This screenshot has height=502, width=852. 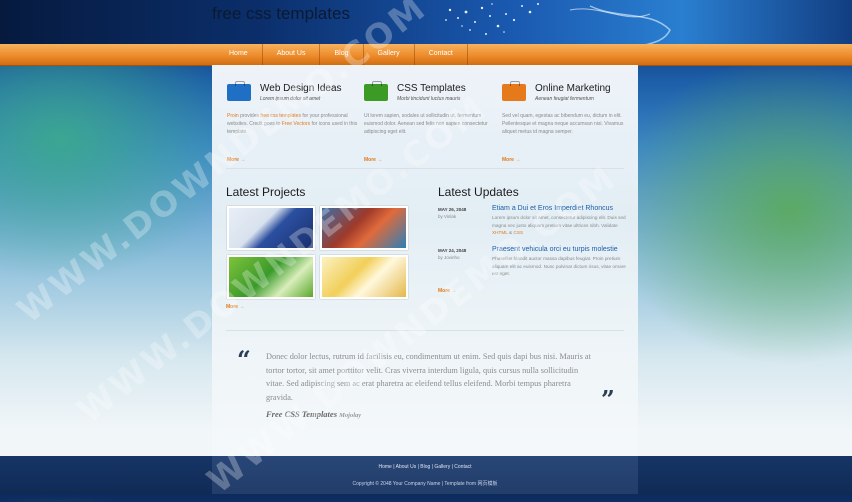 I want to click on feature-title: CSS Templates, so click(x=431, y=88).